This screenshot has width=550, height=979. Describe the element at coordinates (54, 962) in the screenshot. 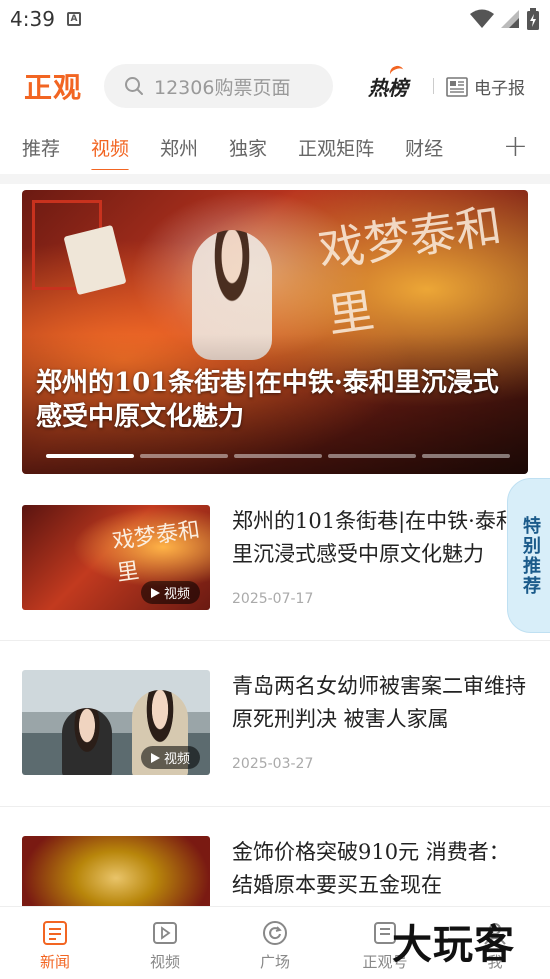

I see `nav-label: 新闻` at that location.